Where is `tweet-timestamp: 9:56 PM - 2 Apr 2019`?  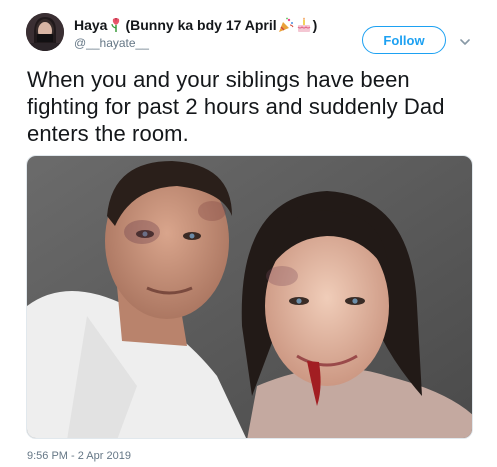 tweet-timestamp: 9:56 PM - 2 Apr 2019 is located at coordinates (79, 456).